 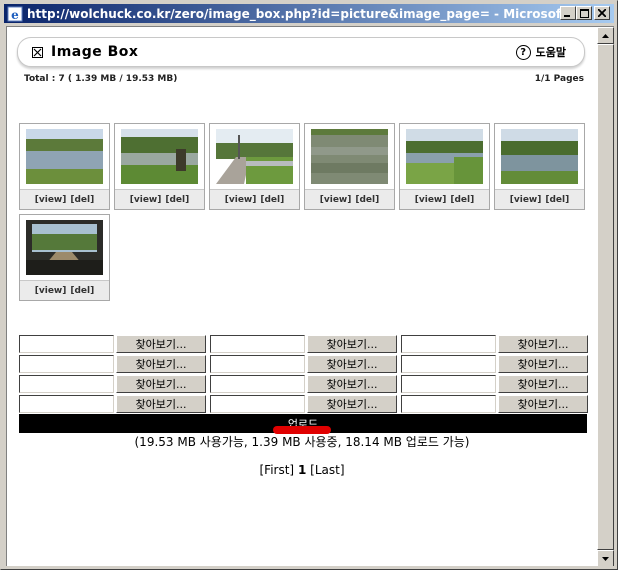 What do you see at coordinates (301, 52) in the screenshot?
I see `image-box-header: Image Box ? 도움말` at bounding box center [301, 52].